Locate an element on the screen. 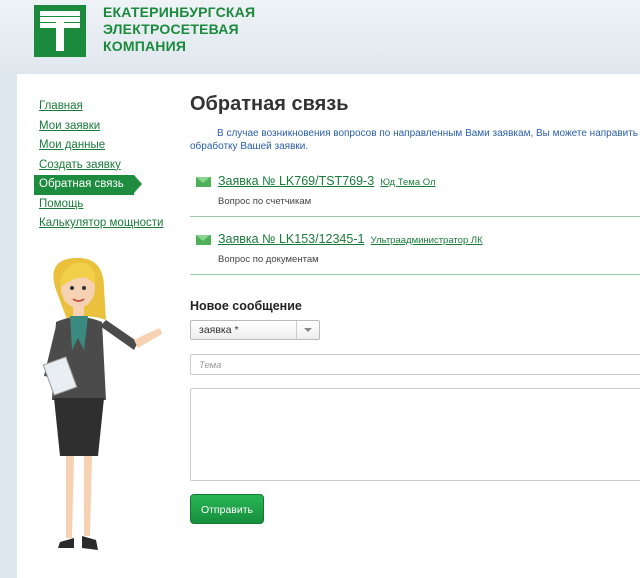 This screenshot has width=640, height=578. sidebar-item-my-data: Мои данные is located at coordinates (109, 146).